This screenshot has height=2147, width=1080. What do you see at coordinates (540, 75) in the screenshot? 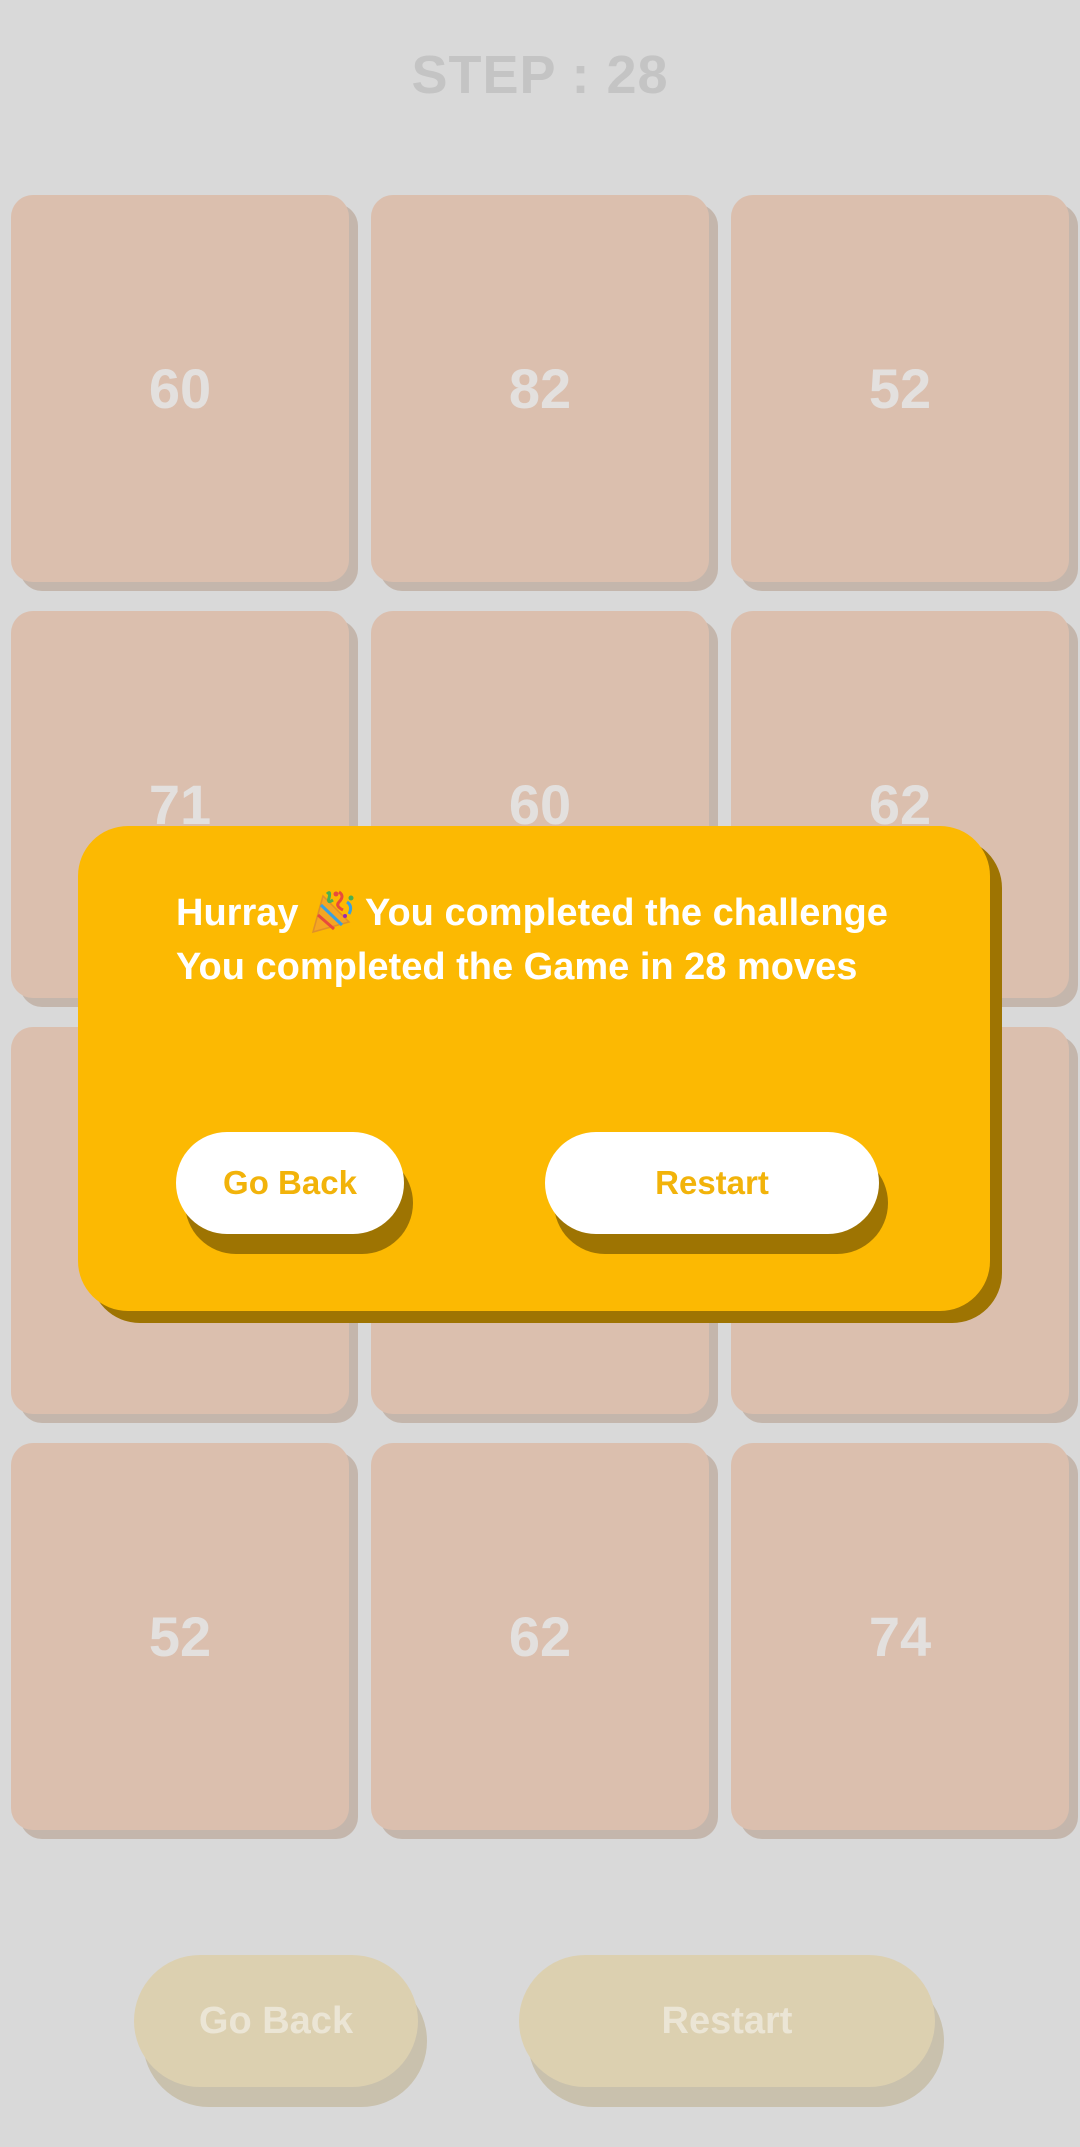
I see `step-counter: STEP : 28` at bounding box center [540, 75].